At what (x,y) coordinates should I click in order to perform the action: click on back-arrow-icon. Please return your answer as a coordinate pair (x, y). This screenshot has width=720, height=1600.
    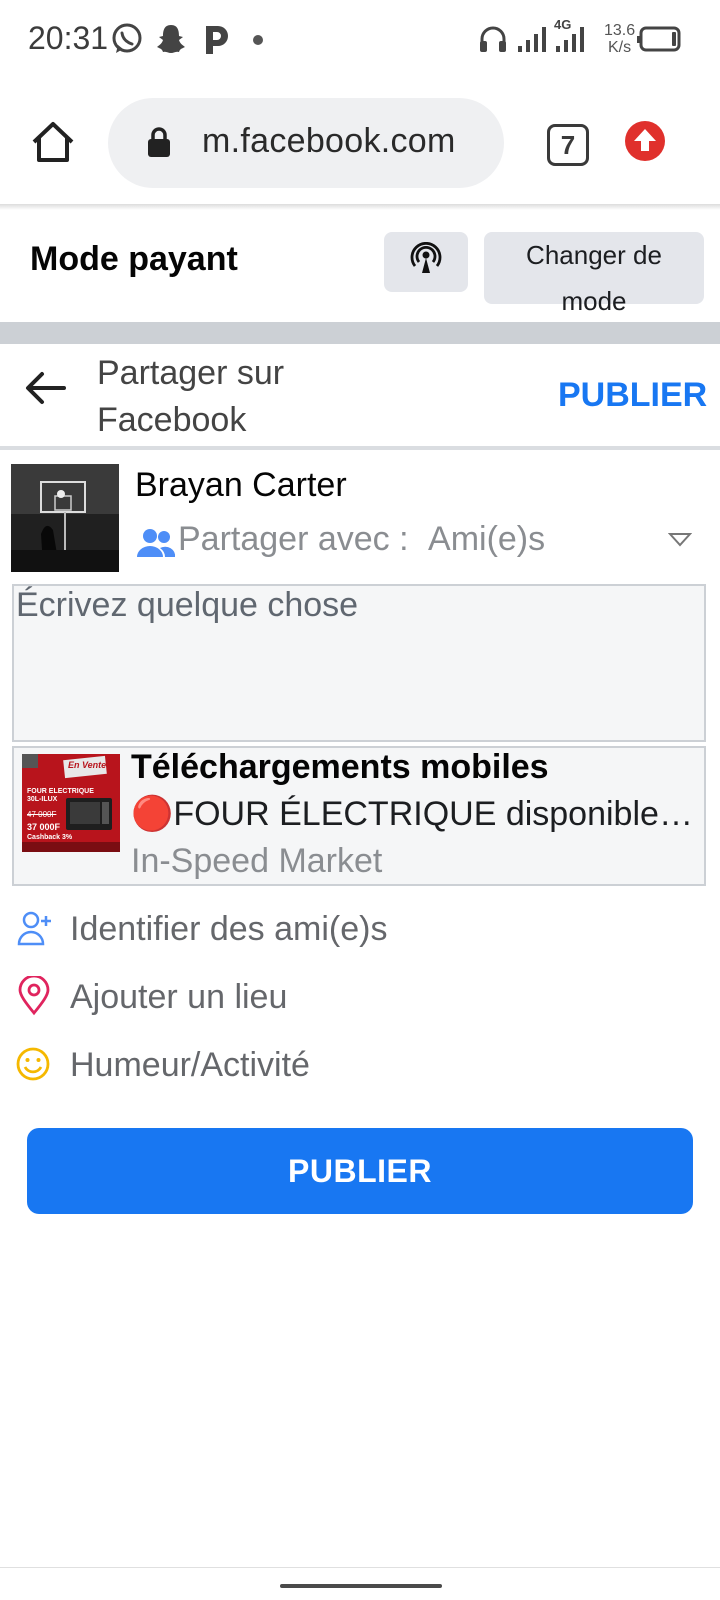
    Looking at the image, I should click on (46, 388).